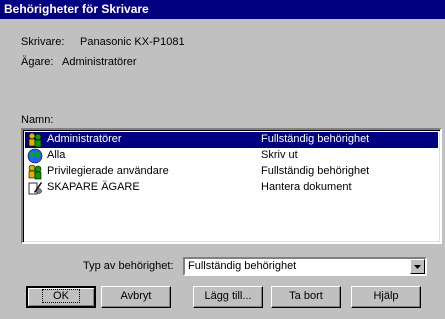  I want to click on printer-label: Skrivare:, so click(43, 42).